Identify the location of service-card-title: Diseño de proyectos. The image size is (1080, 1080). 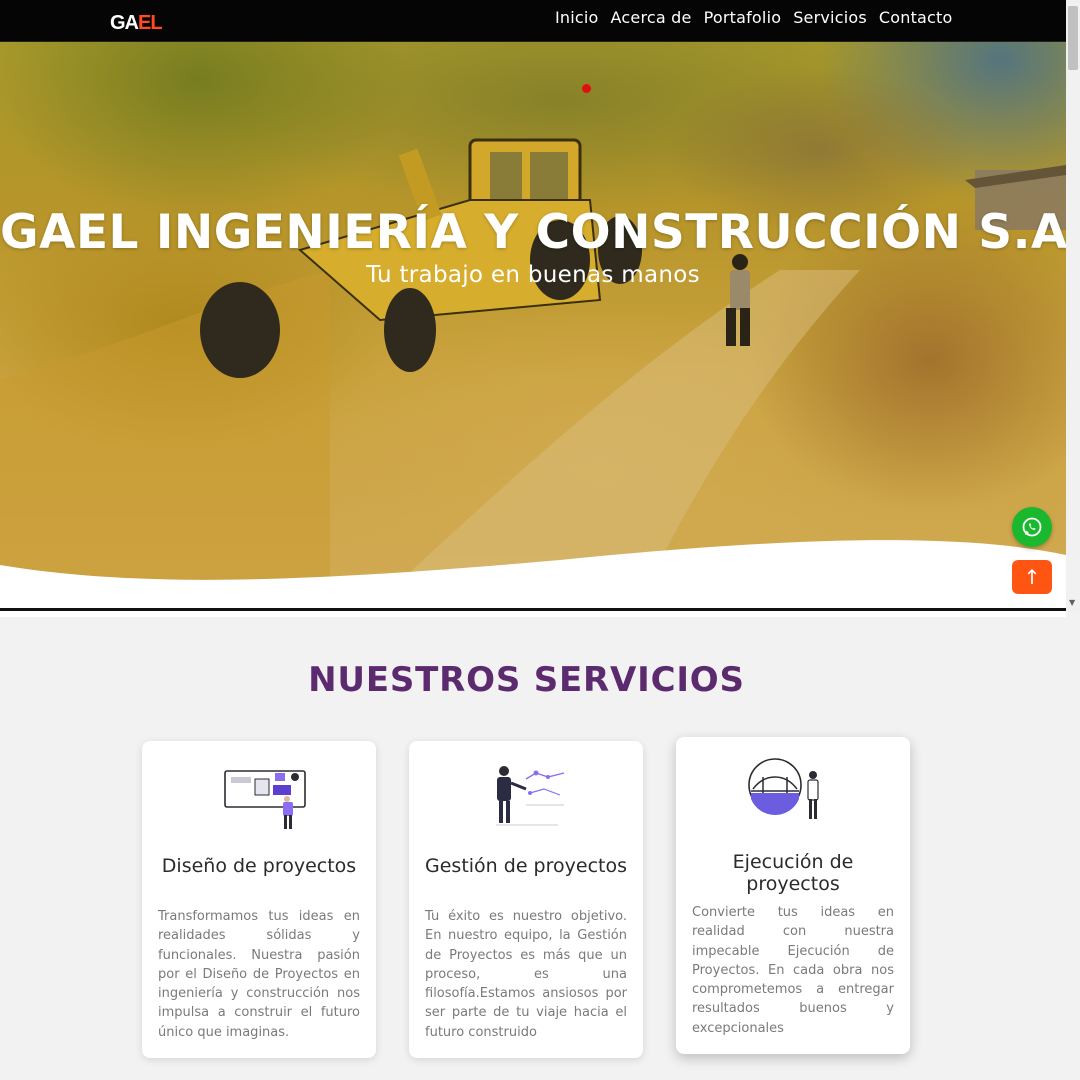
(259, 866).